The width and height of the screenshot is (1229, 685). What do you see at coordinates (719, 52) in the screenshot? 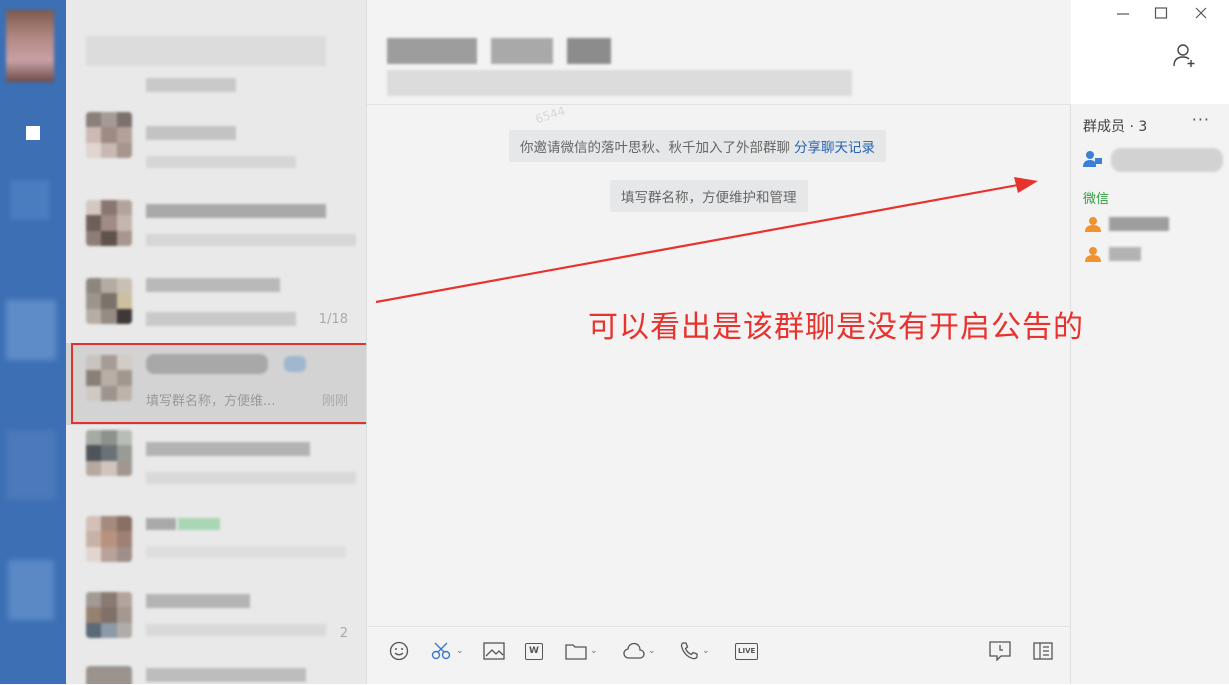
I see `chat-header` at bounding box center [719, 52].